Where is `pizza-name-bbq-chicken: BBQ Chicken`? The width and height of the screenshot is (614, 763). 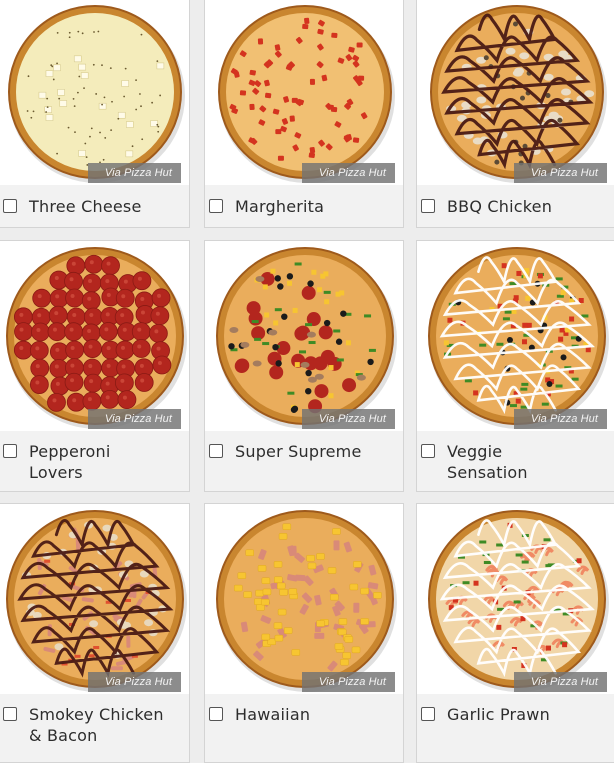
pizza-name-bbq-chicken: BBQ Chicken is located at coordinates (500, 206).